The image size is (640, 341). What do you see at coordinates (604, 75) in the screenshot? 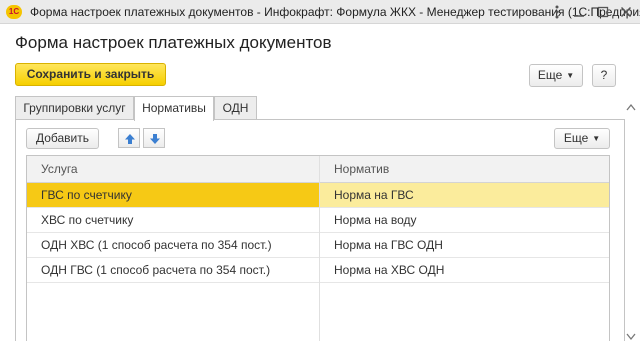
I see `help-button: ?` at bounding box center [604, 75].